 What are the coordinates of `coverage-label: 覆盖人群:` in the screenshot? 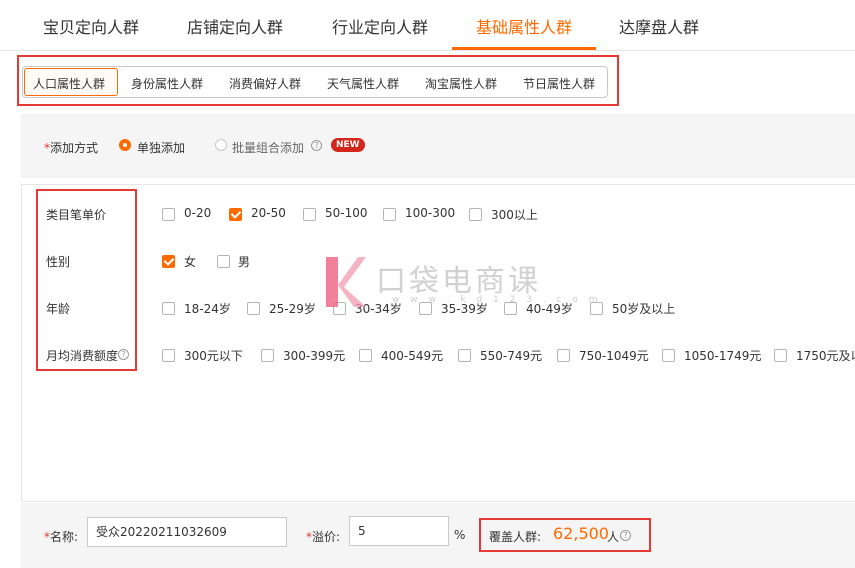 It's located at (515, 537).